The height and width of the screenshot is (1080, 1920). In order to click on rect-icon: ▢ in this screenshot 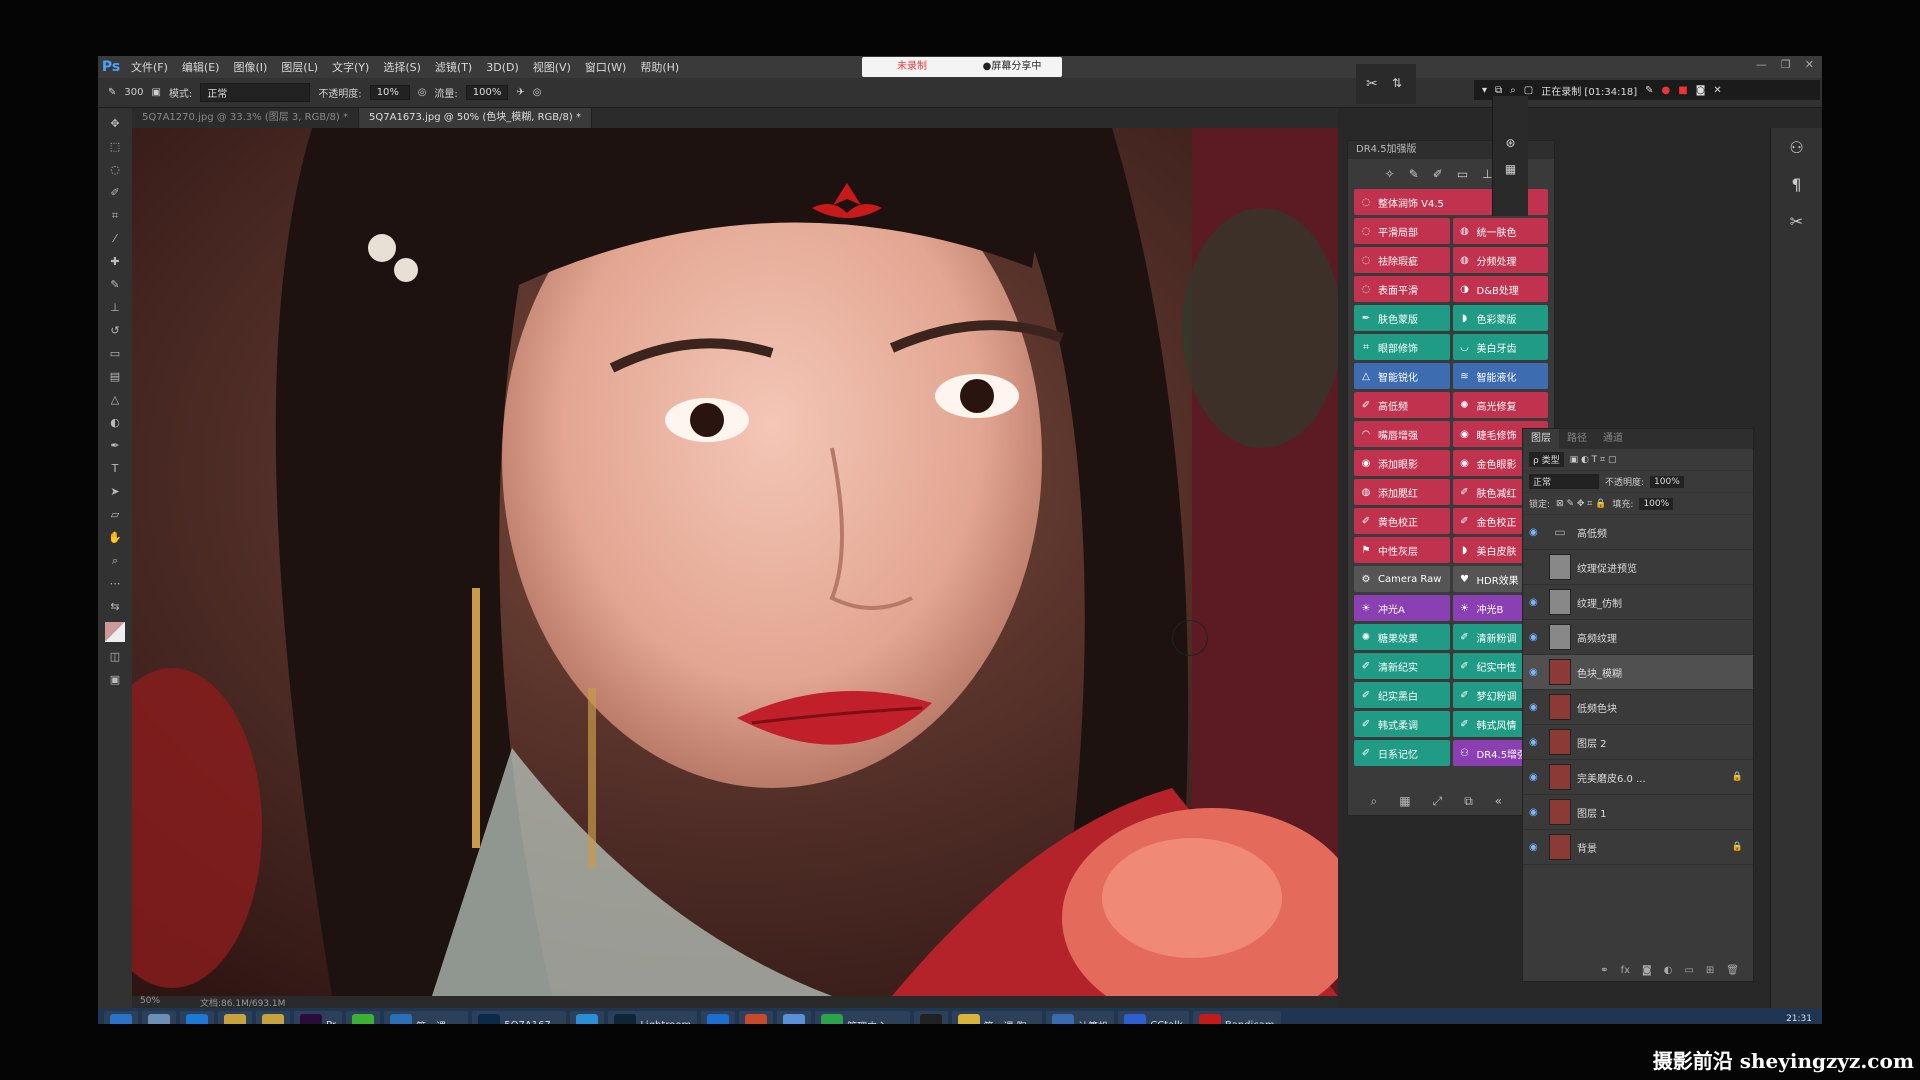, I will do `click(1528, 90)`.